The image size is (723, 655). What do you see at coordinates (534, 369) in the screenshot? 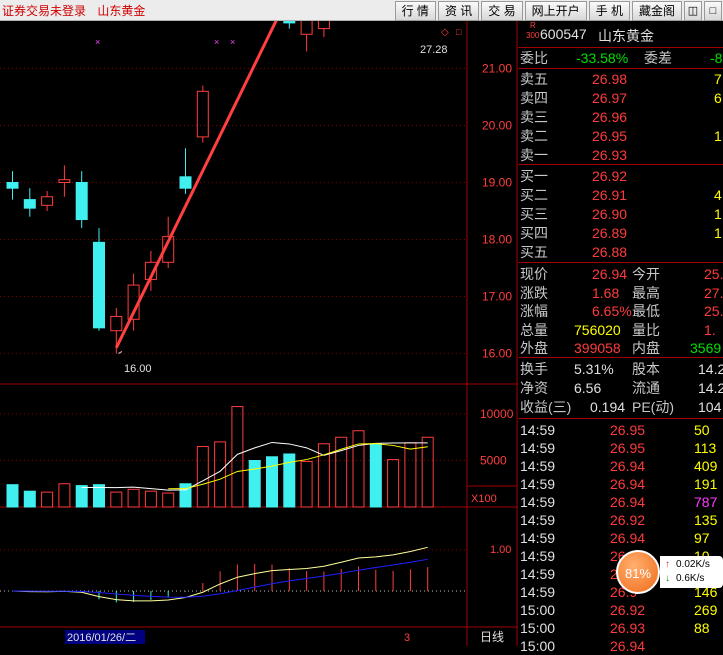
I see `fundamental-label: 换手` at bounding box center [534, 369].